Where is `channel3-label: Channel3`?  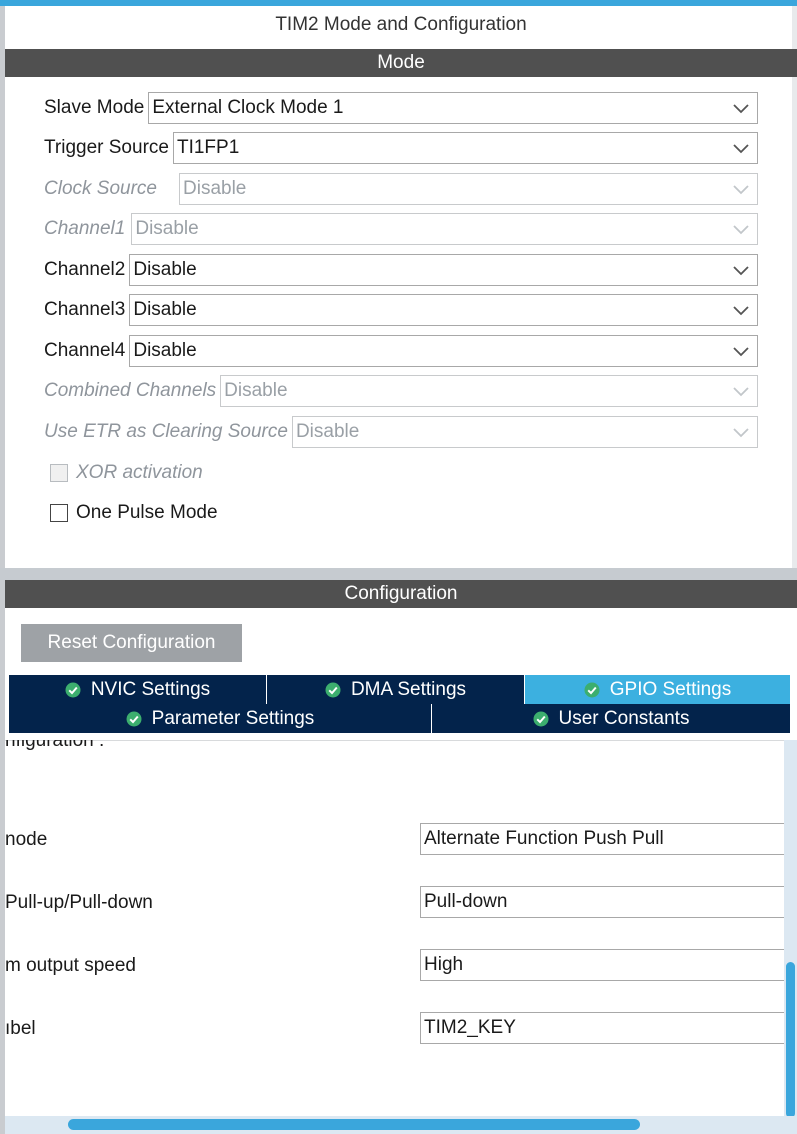
channel3-label: Channel3 is located at coordinates (85, 309).